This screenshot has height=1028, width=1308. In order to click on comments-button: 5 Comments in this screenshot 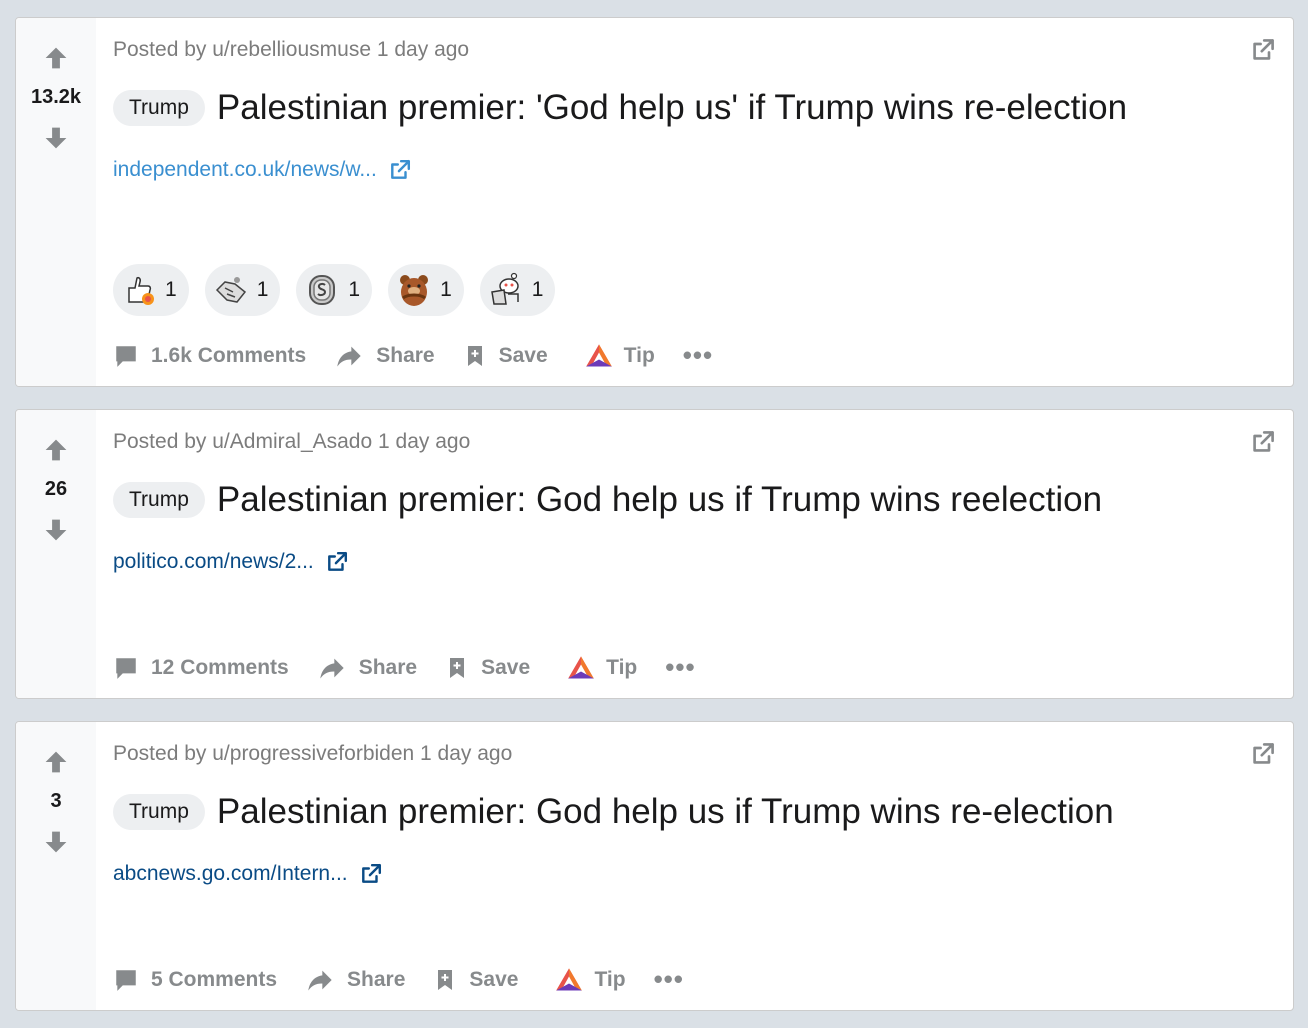, I will do `click(195, 980)`.